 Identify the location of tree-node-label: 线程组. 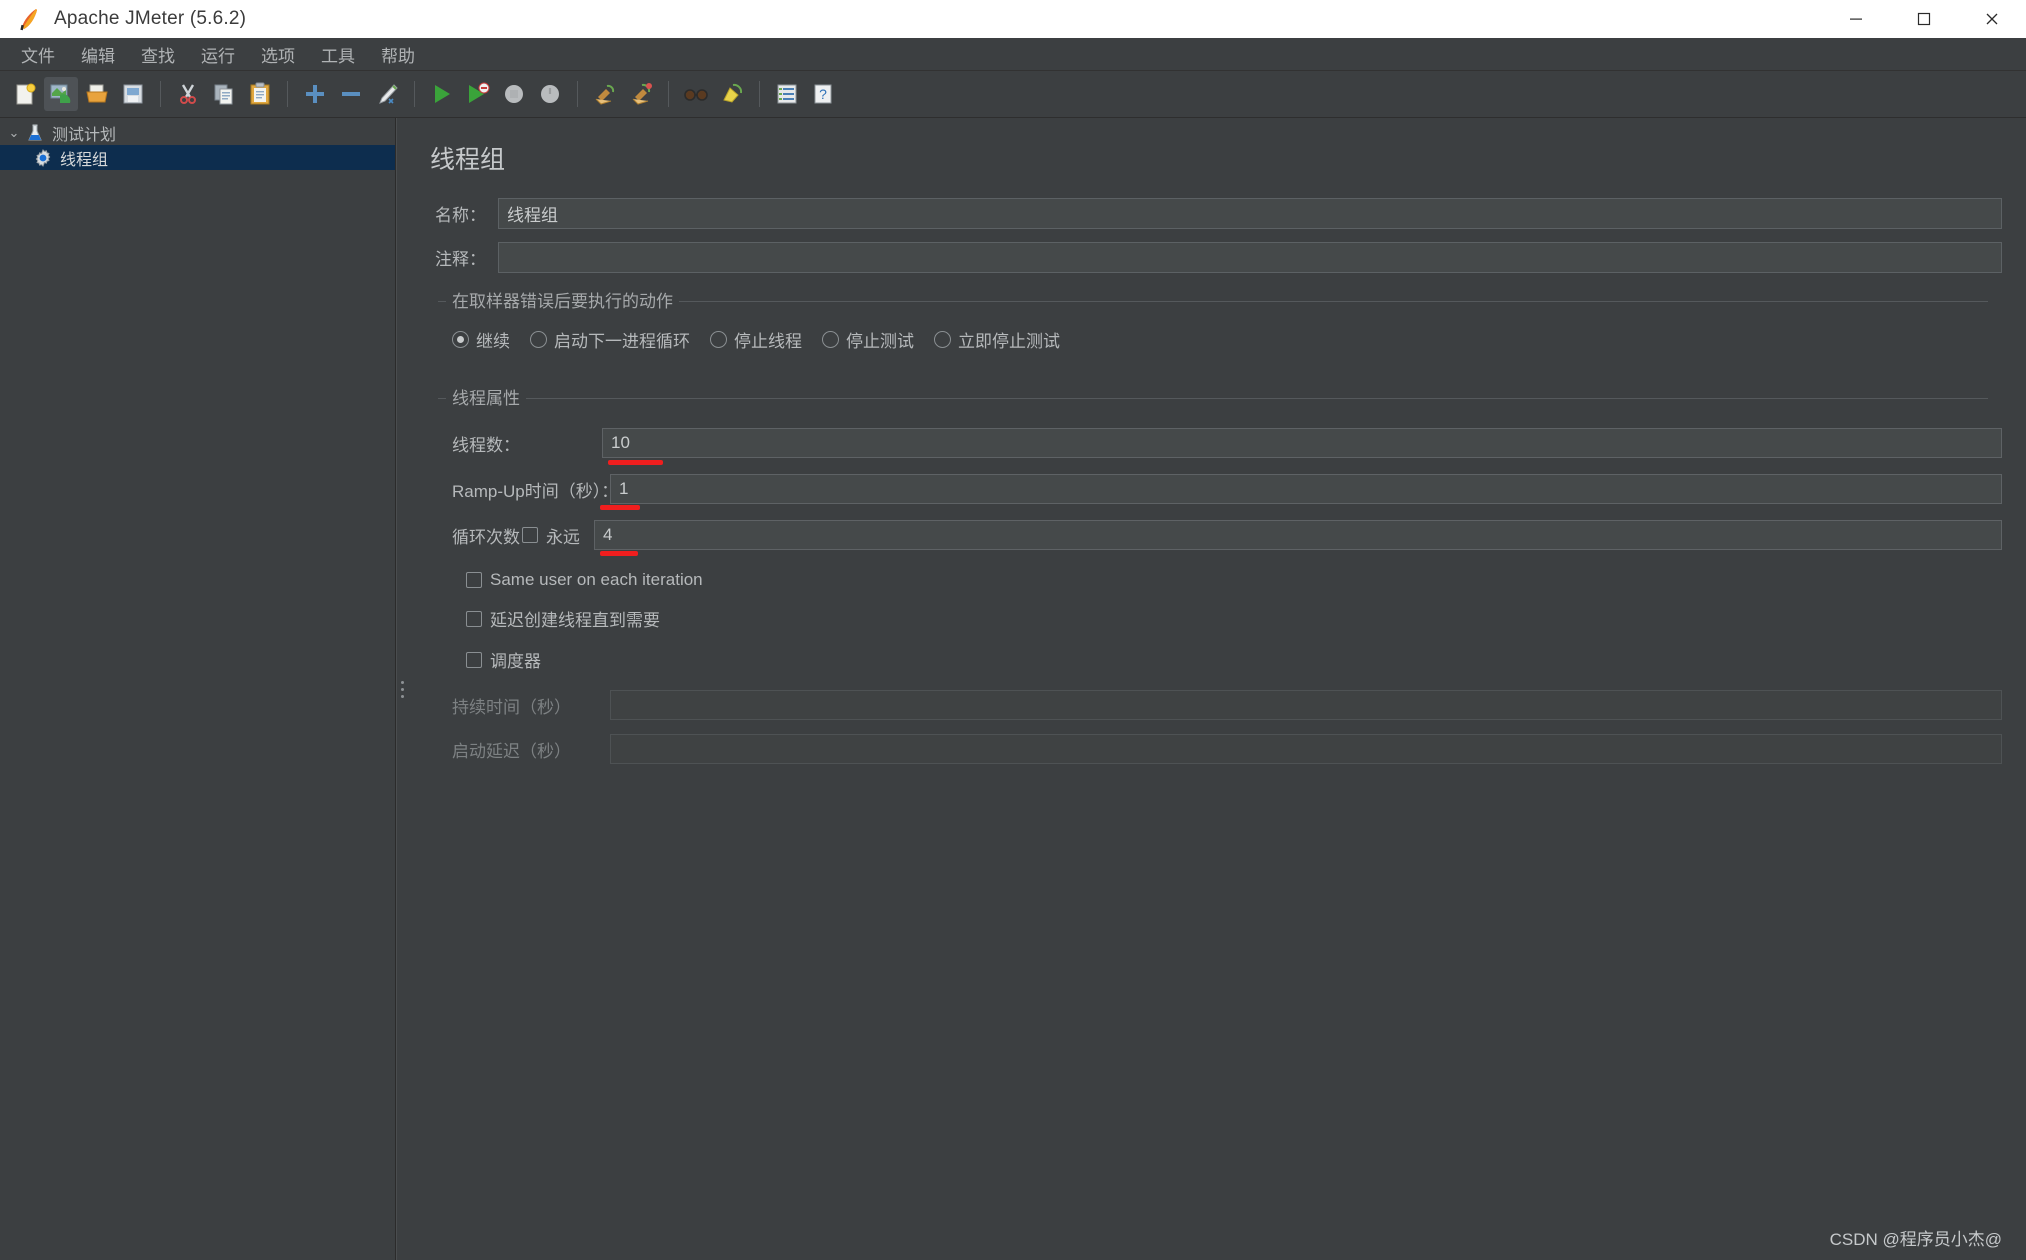
(84, 160).